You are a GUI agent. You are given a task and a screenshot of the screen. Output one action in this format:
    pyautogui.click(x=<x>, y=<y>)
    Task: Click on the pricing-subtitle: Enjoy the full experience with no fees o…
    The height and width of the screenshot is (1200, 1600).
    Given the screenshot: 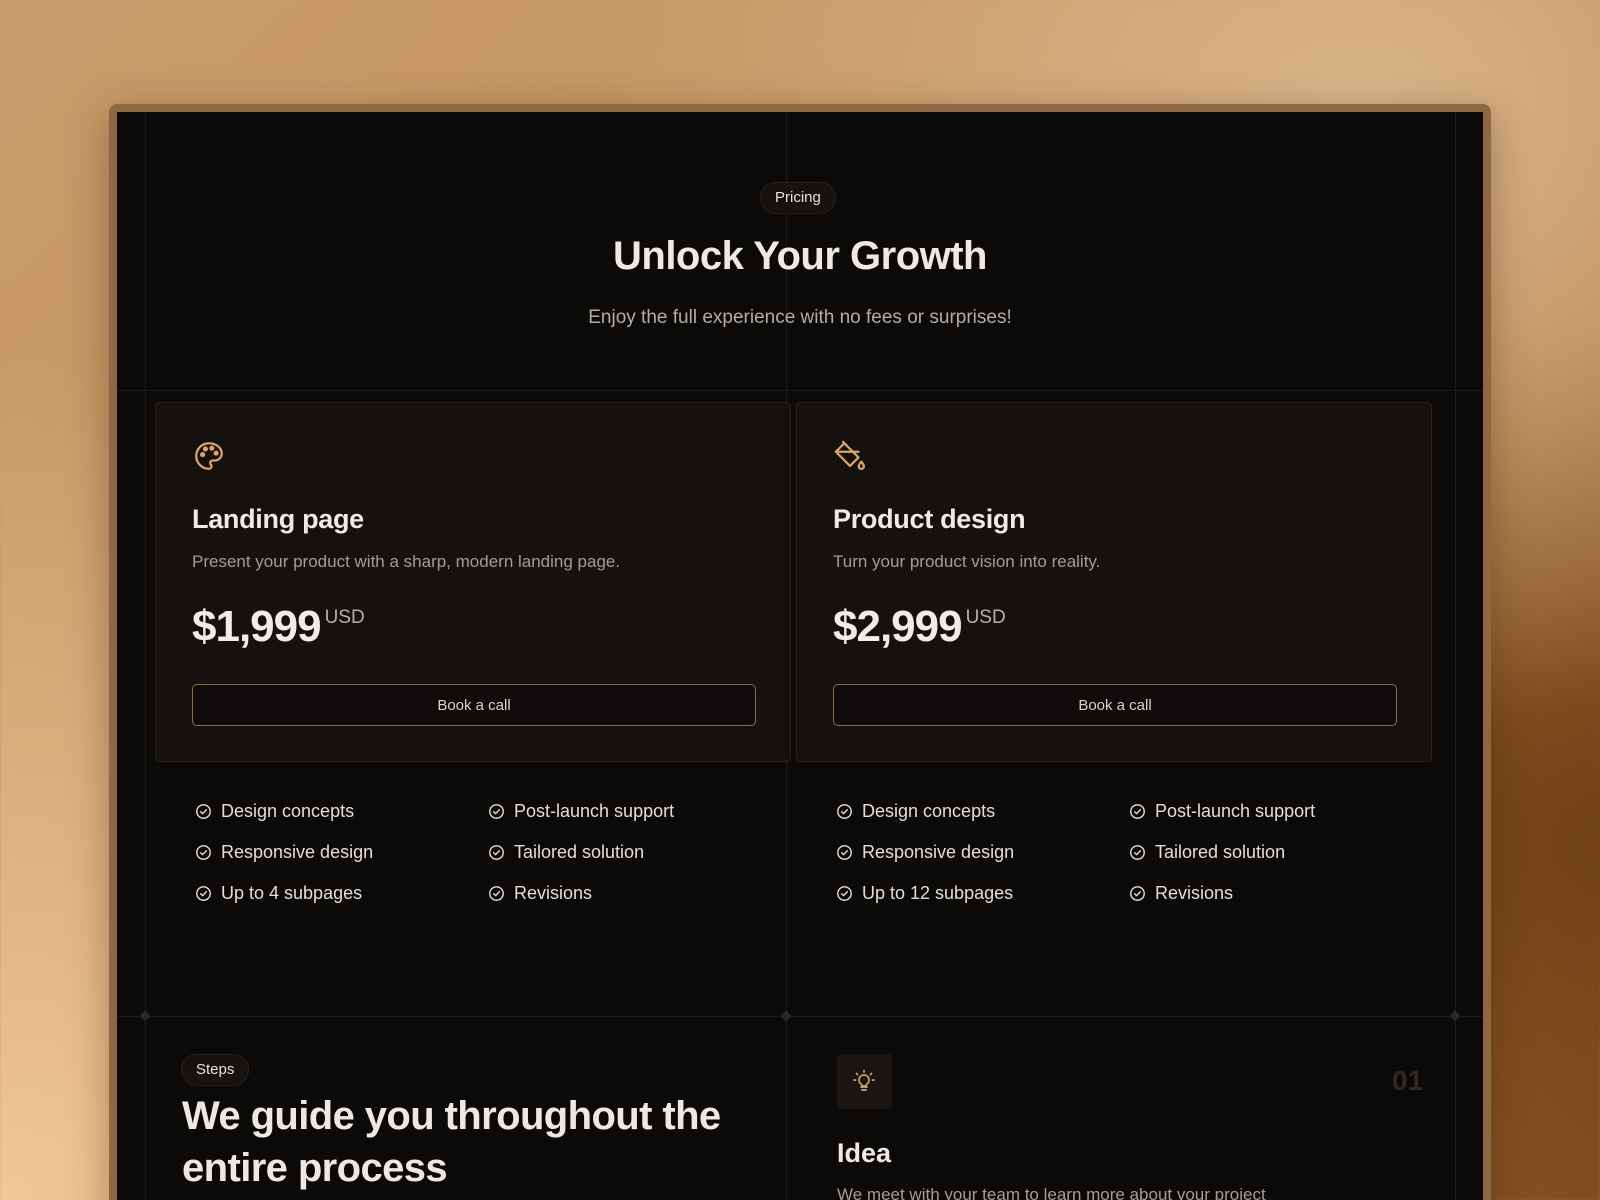 What is the action you would take?
    pyautogui.click(x=800, y=317)
    